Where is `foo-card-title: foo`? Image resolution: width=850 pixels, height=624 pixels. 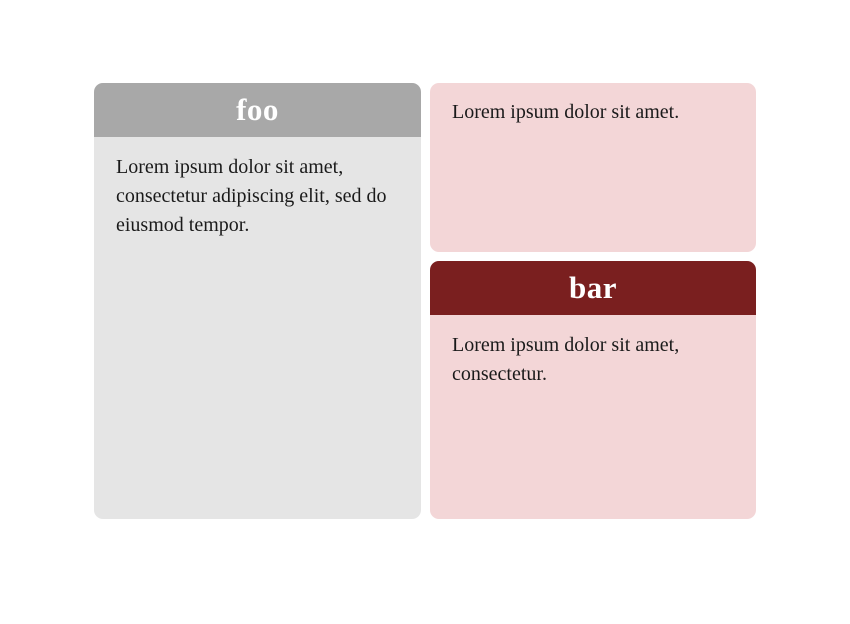 foo-card-title: foo is located at coordinates (257, 110).